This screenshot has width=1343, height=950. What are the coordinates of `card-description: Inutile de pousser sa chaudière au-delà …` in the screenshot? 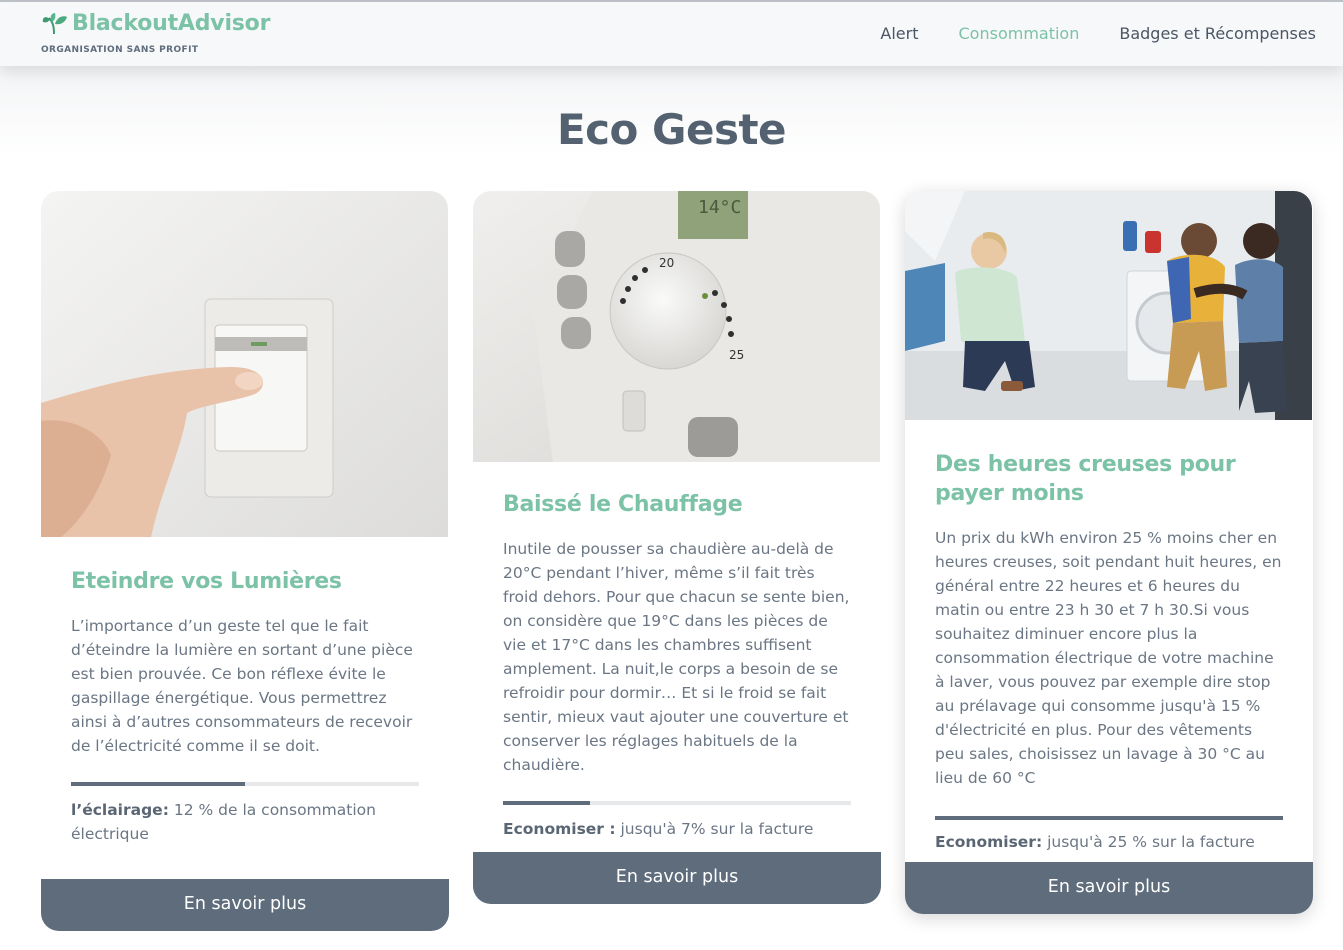 It's located at (676, 657).